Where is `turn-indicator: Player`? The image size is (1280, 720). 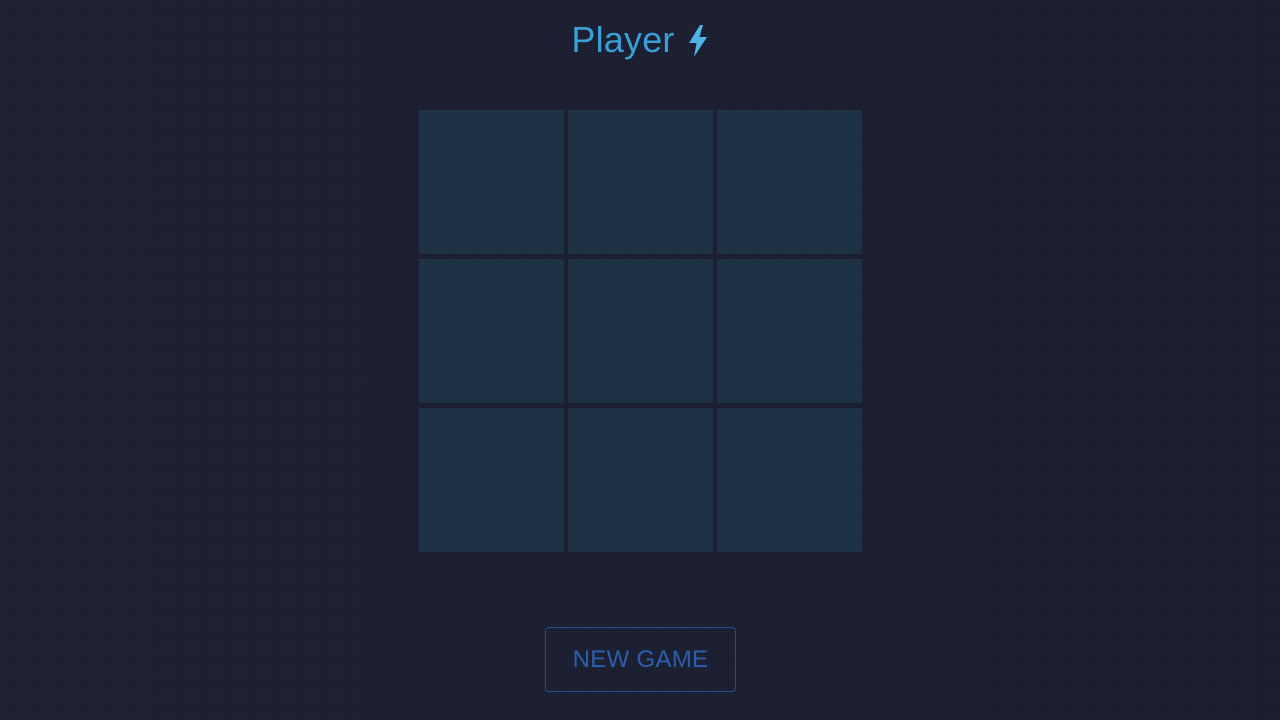
turn-indicator: Player is located at coordinates (640, 40).